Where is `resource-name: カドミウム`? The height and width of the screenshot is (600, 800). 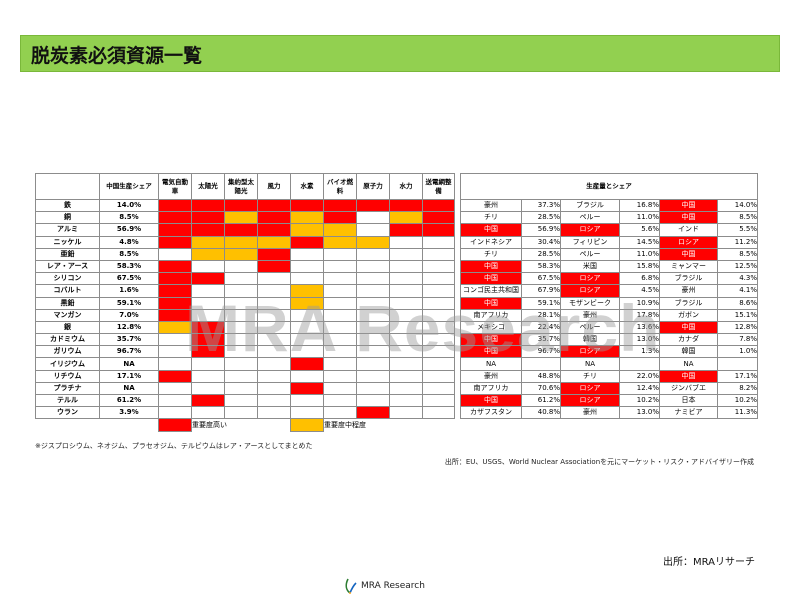
resource-name: カドミウム is located at coordinates (67, 340).